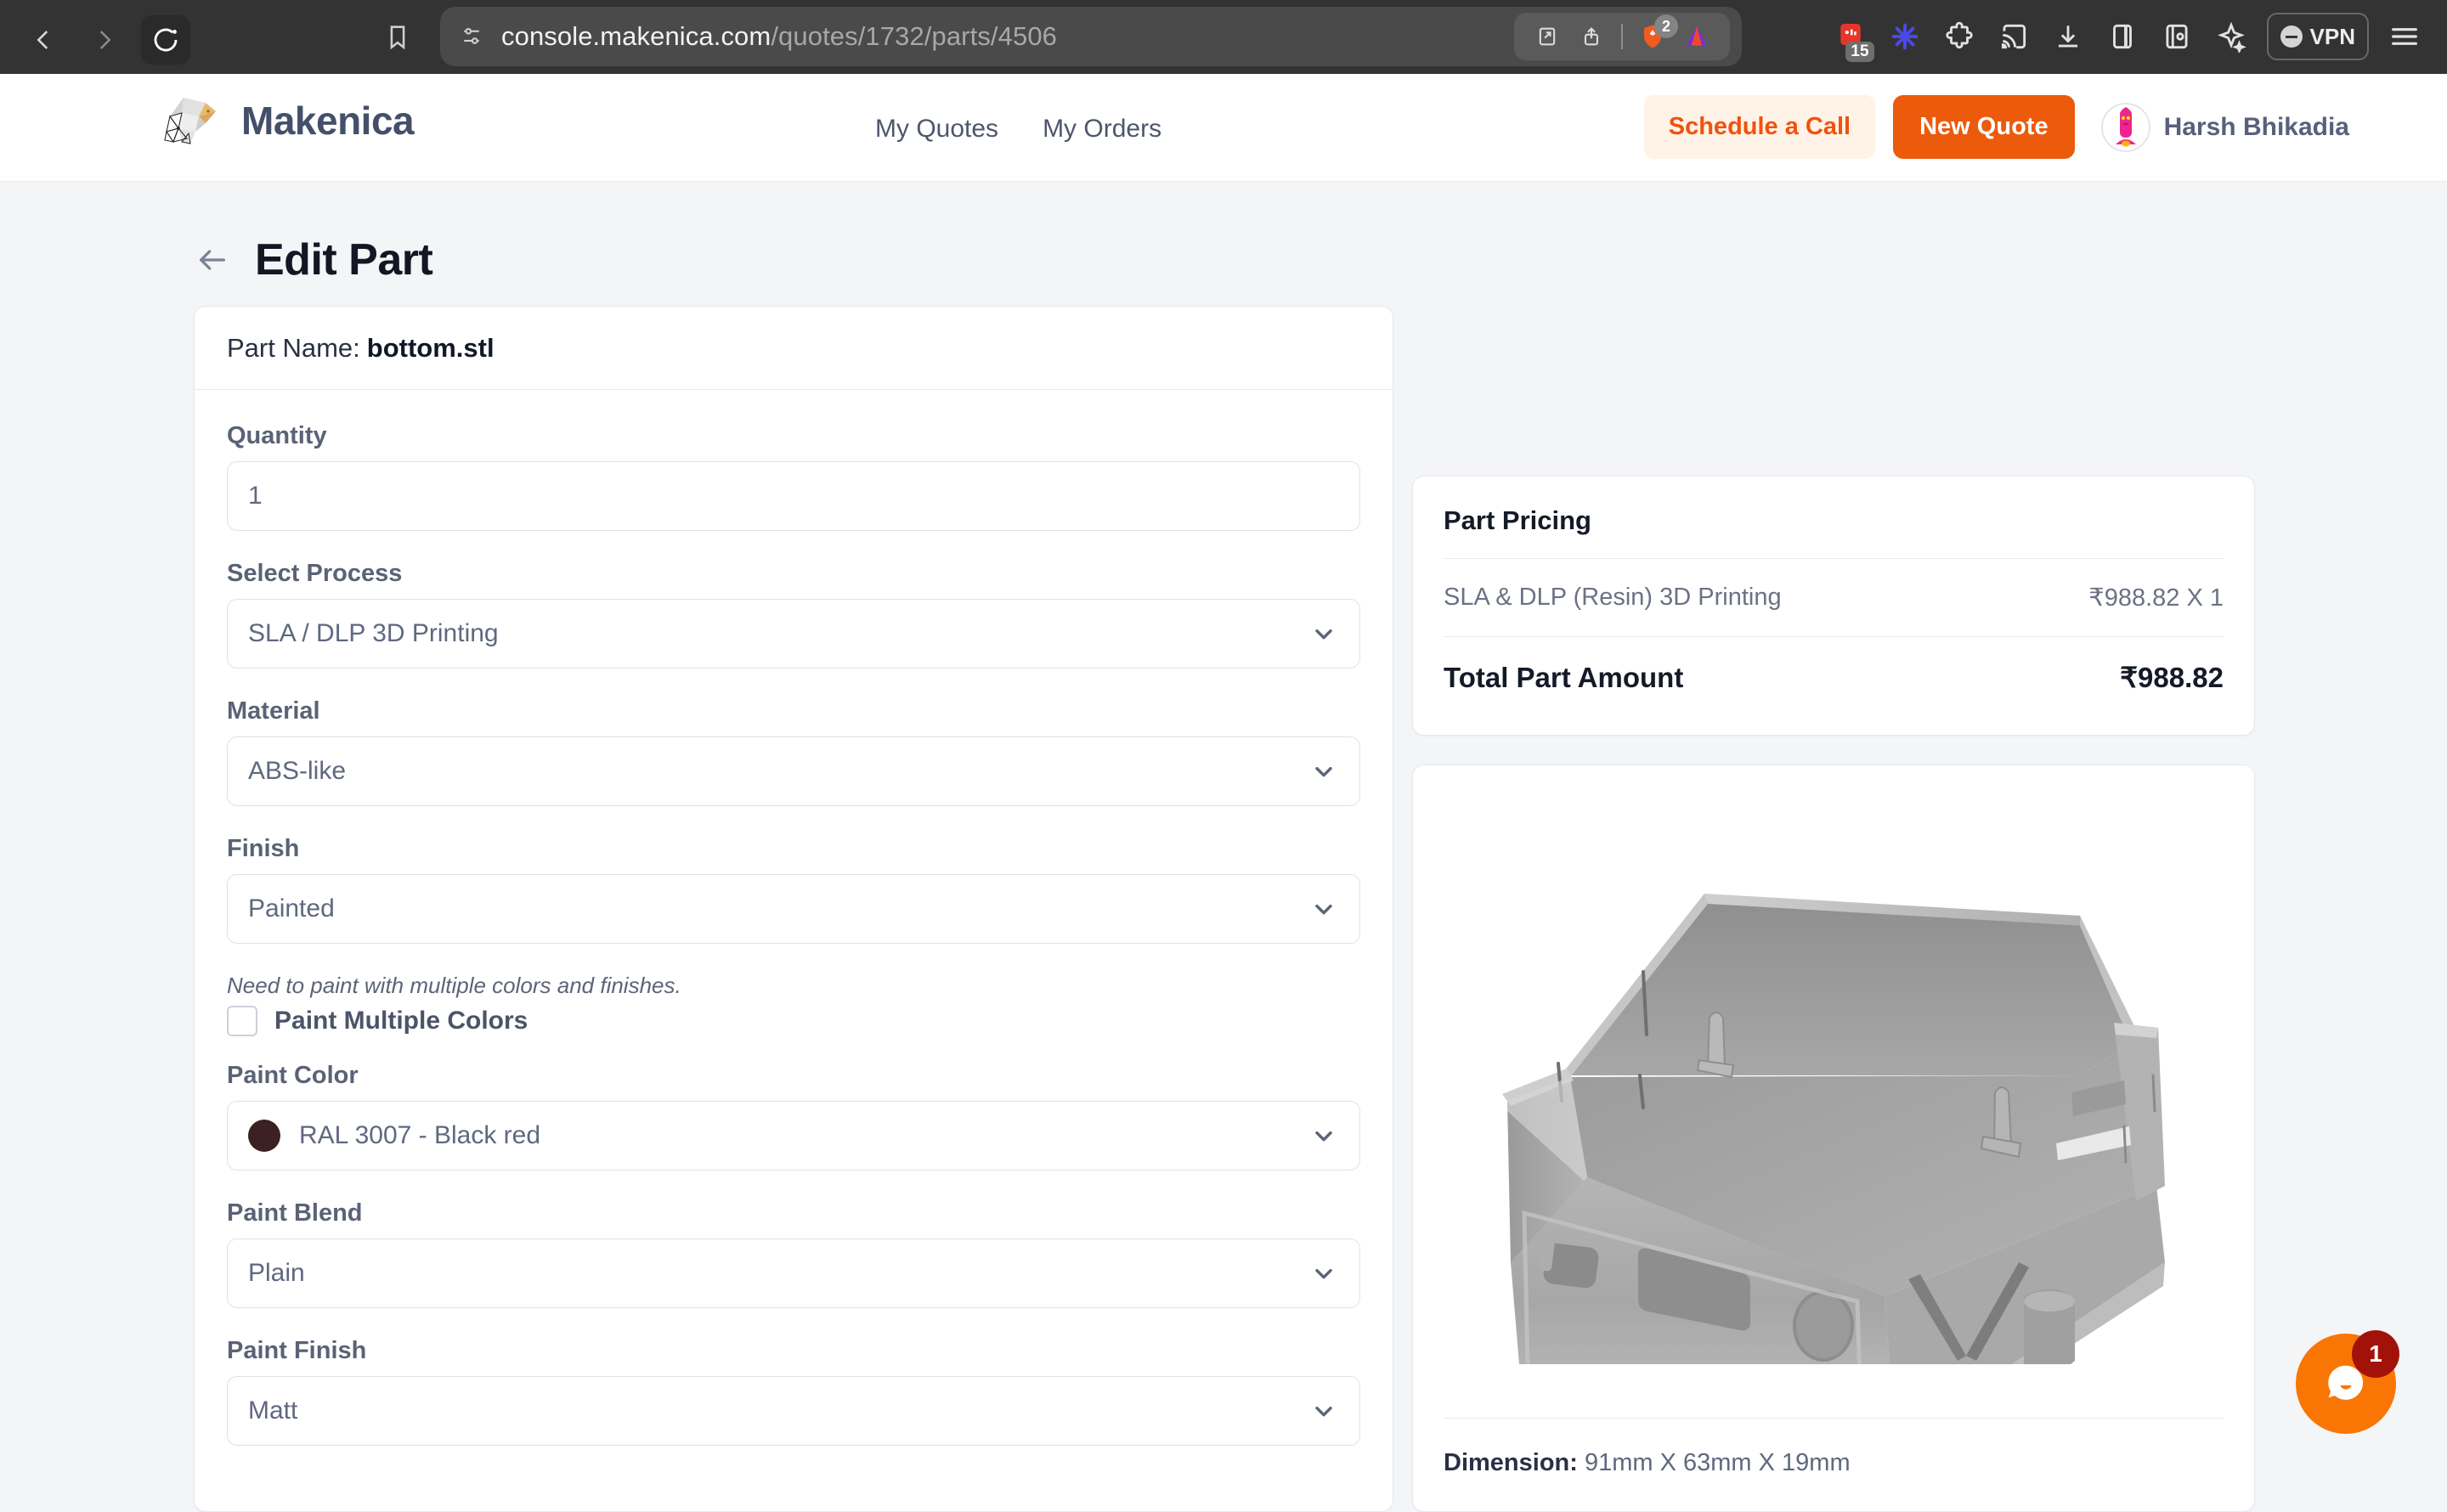  I want to click on back-arrow-icon, so click(212, 260).